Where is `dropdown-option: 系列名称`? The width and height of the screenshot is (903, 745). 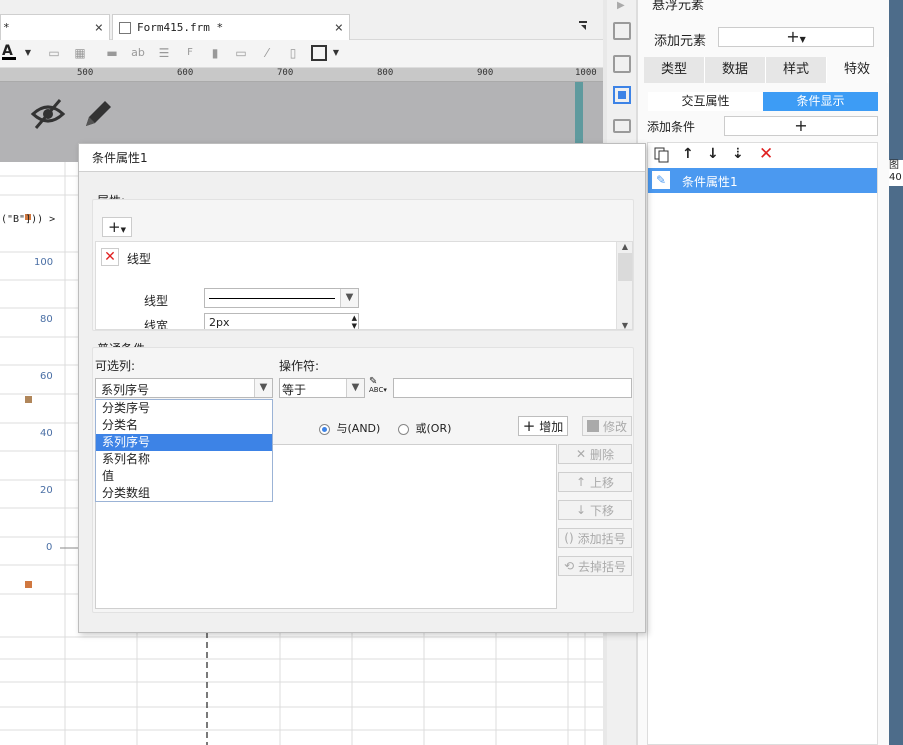
dropdown-option: 系列名称 is located at coordinates (184, 459).